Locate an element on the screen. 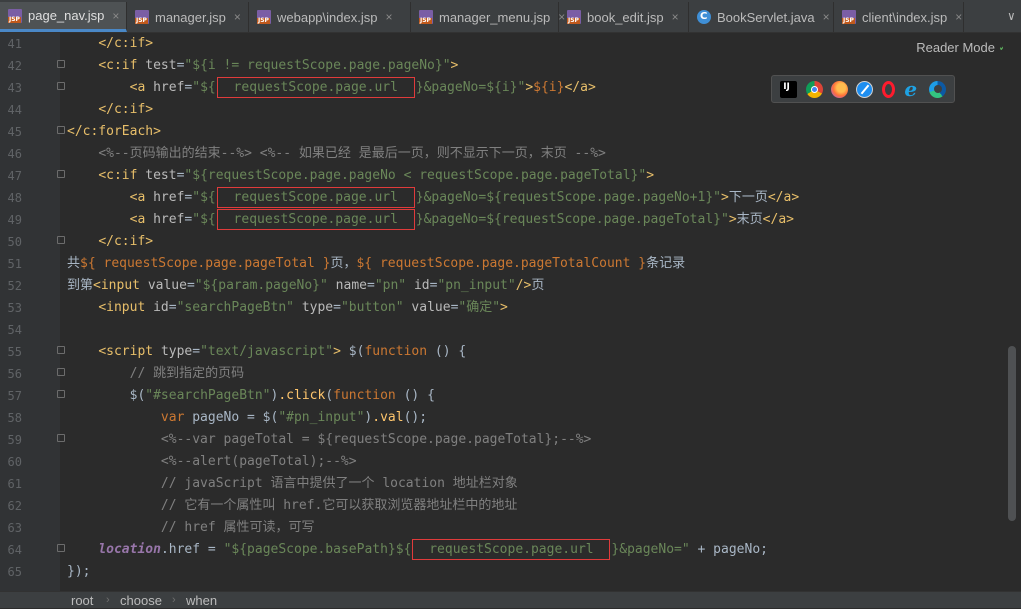 Image resolution: width=1021 pixels, height=609 pixels. code-line: 60 <%--alert(pageTotal);--%> is located at coordinates (501, 462).